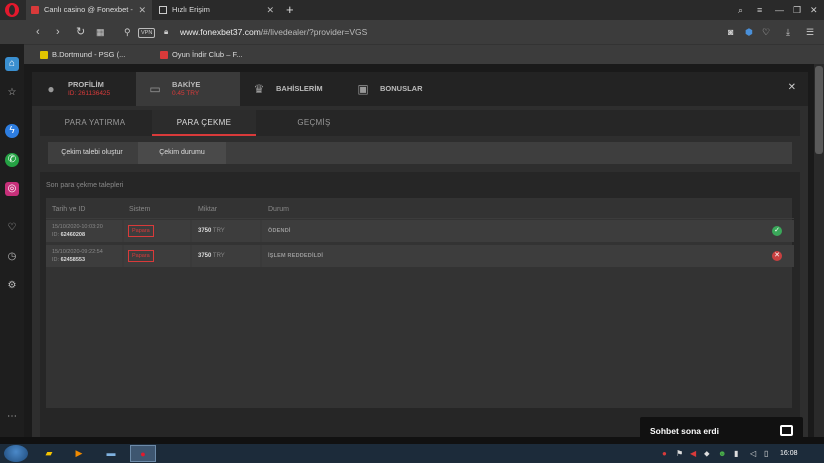 Image resolution: width=824 pixels, height=463 pixels. What do you see at coordinates (299, 88) in the screenshot?
I see `tab-title: BAHİSLERİM` at bounding box center [299, 88].